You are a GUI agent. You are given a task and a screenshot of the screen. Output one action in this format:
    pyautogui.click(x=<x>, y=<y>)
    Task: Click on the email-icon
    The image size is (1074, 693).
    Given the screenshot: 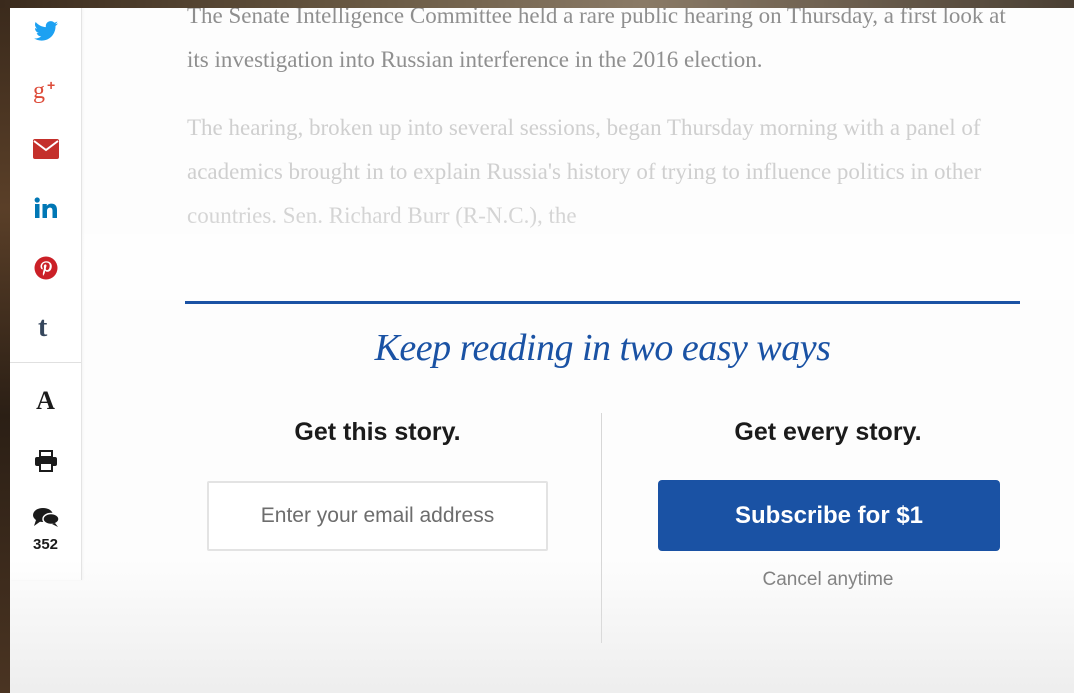 What is the action you would take?
    pyautogui.click(x=45, y=149)
    